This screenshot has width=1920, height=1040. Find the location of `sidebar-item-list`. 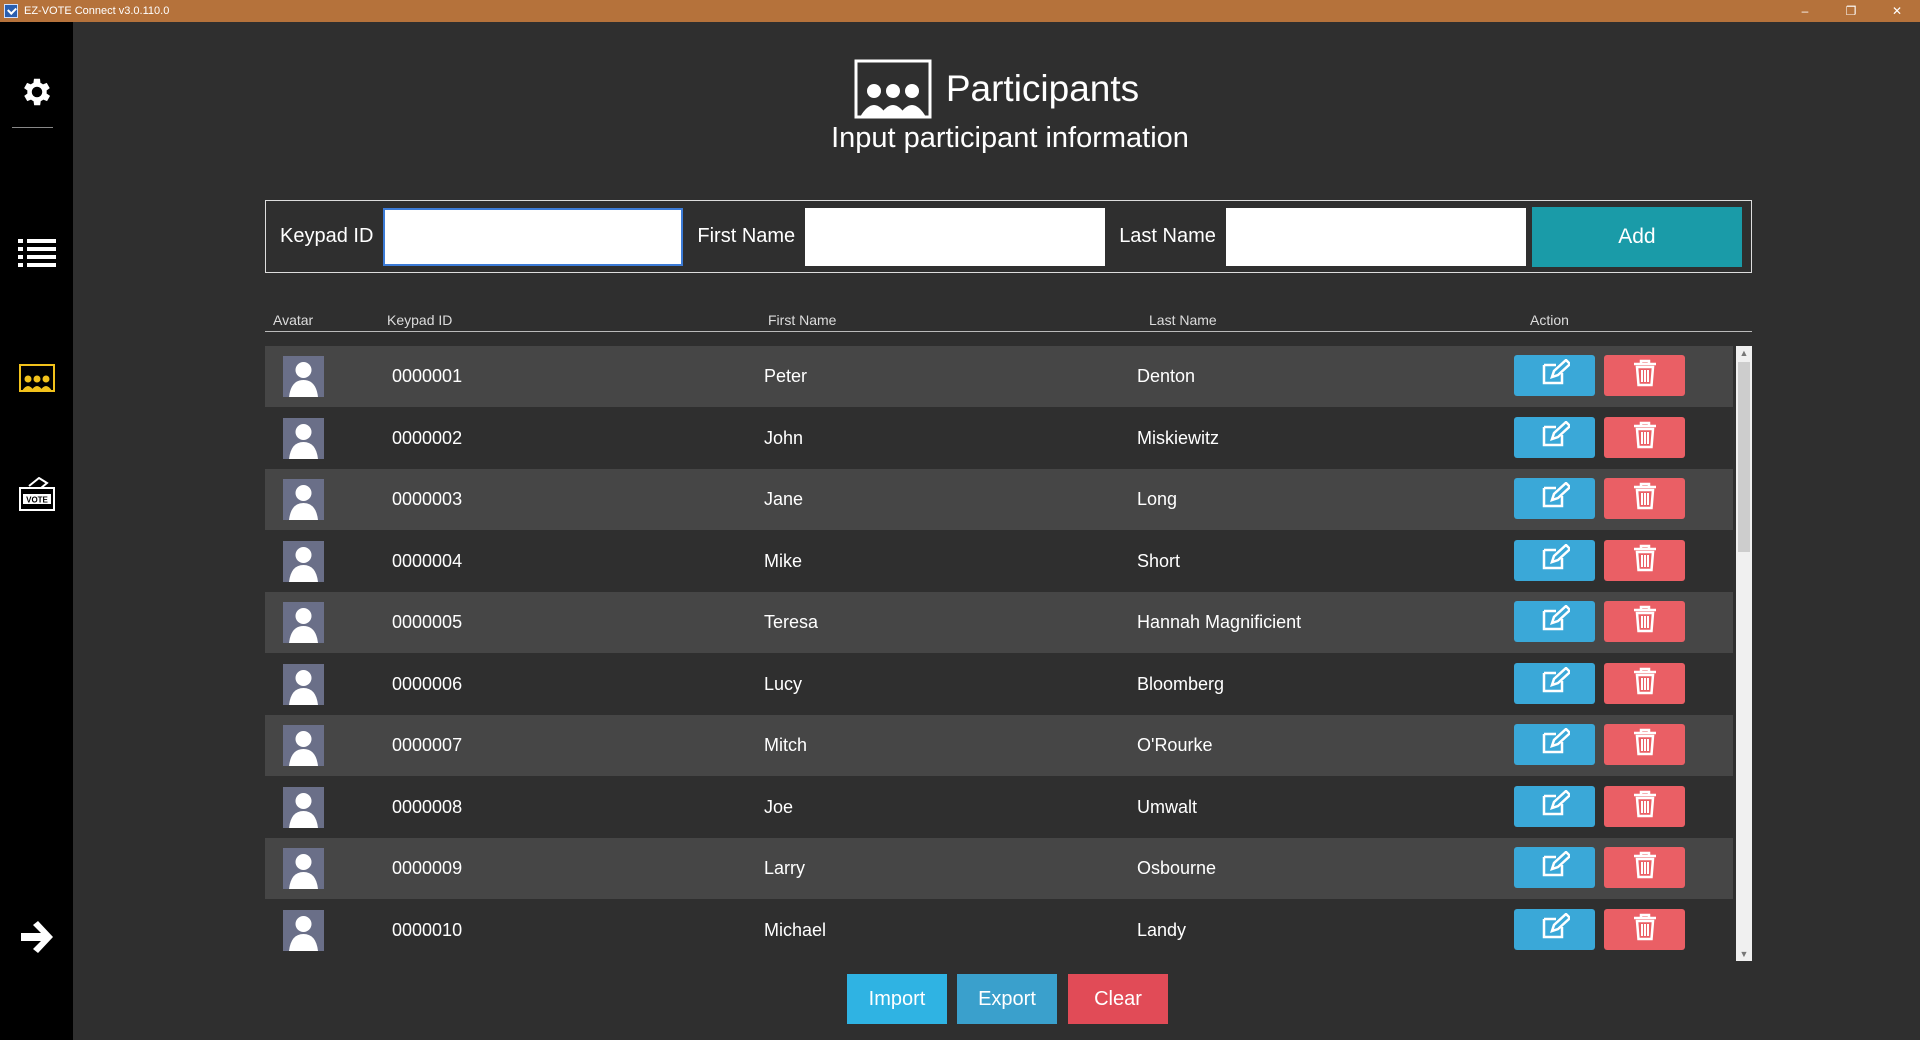

sidebar-item-list is located at coordinates (36, 254).